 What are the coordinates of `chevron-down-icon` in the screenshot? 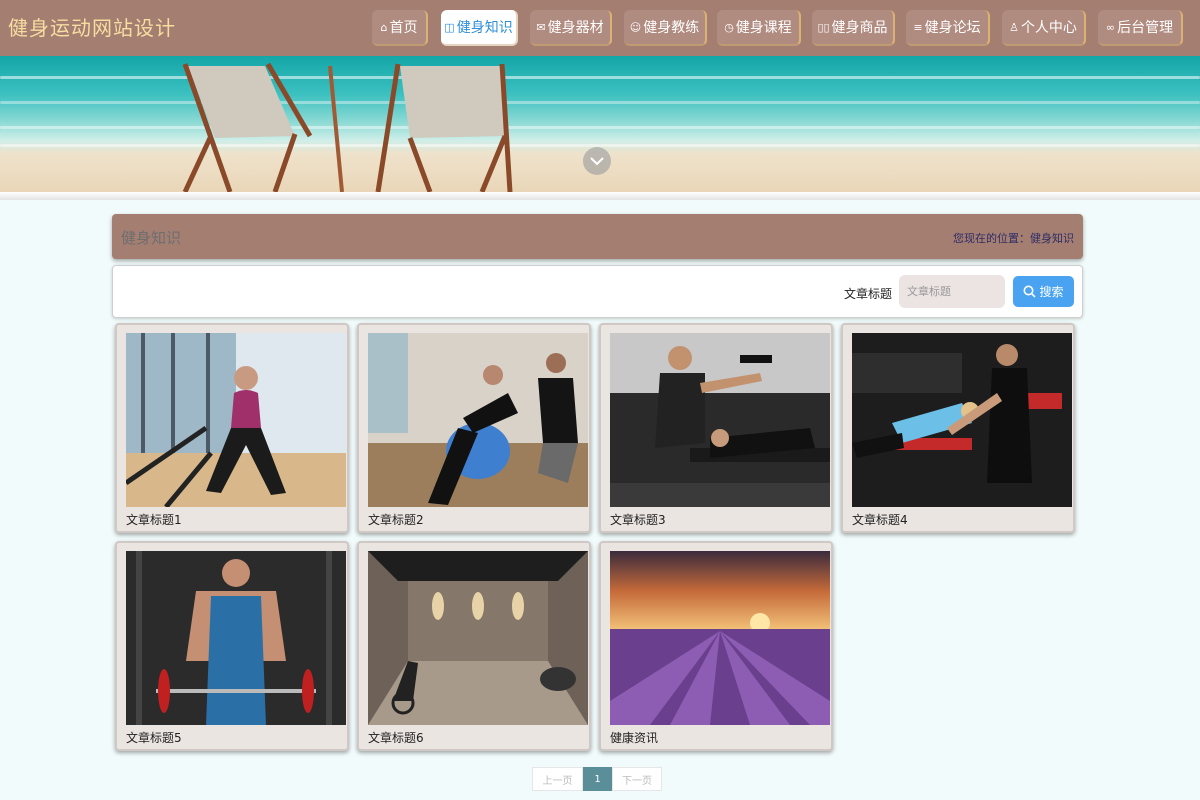 It's located at (597, 160).